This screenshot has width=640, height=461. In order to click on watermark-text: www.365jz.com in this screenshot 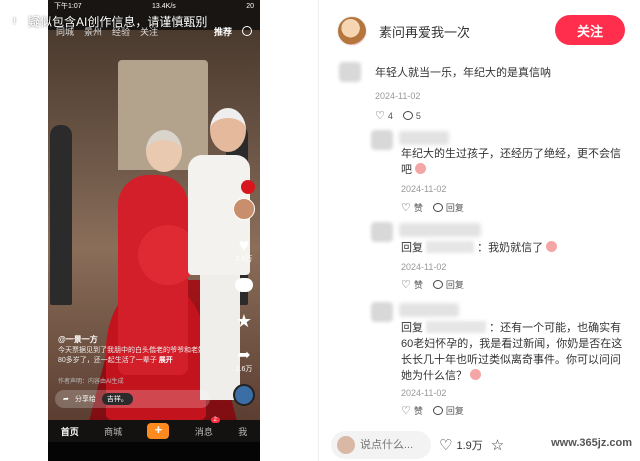, I will do `click(591, 443)`.